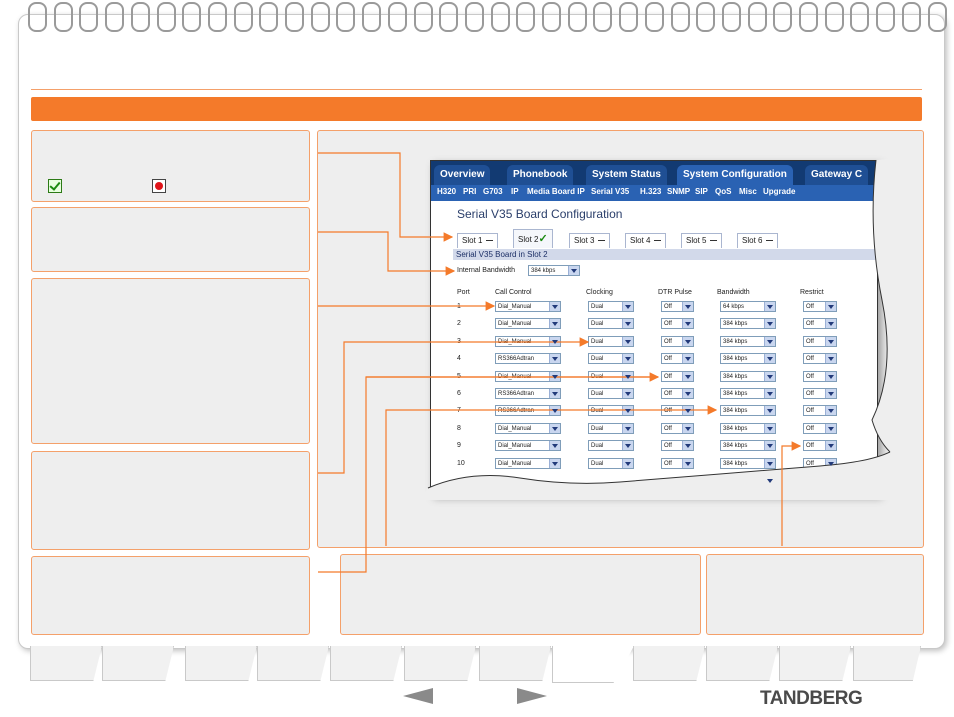 This screenshot has width=954, height=717. Describe the element at coordinates (593, 664) in the screenshot. I see `bottom-tab-active` at that location.